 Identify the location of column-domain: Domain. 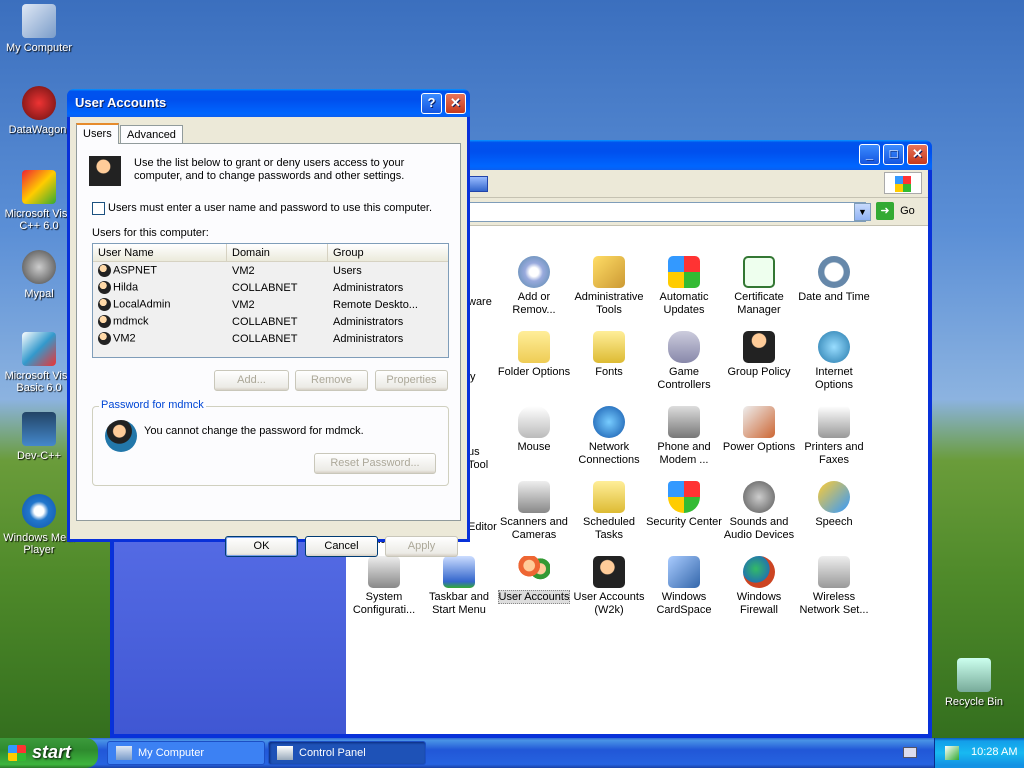
(277, 252).